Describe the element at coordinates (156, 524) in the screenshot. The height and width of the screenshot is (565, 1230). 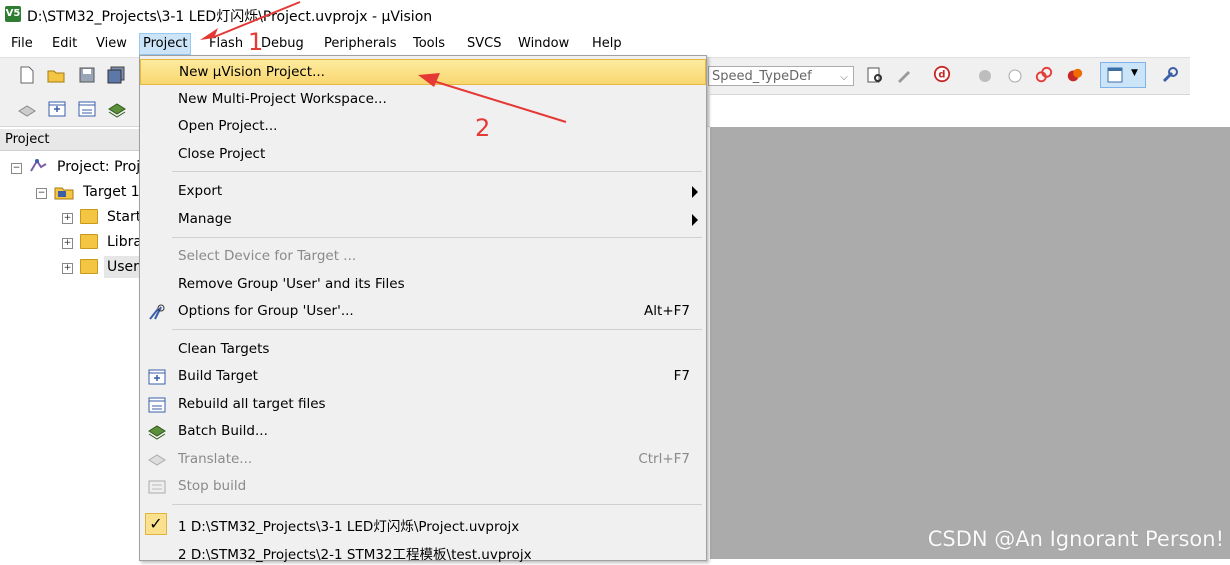
I see `check-icon: ✓` at that location.